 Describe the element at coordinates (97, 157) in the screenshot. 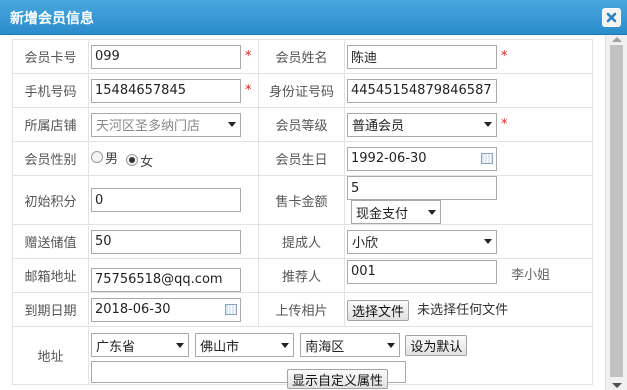

I see `radio-icon` at that location.